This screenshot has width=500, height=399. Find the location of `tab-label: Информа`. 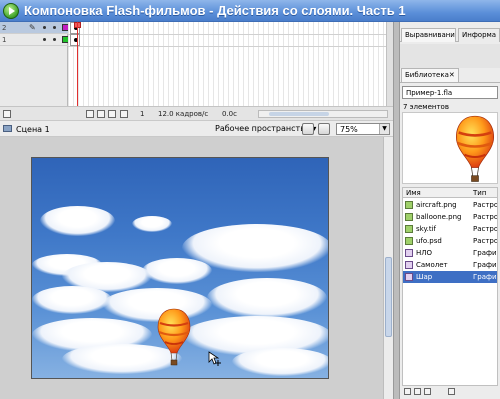

tab-label: Информа is located at coordinates (479, 35).